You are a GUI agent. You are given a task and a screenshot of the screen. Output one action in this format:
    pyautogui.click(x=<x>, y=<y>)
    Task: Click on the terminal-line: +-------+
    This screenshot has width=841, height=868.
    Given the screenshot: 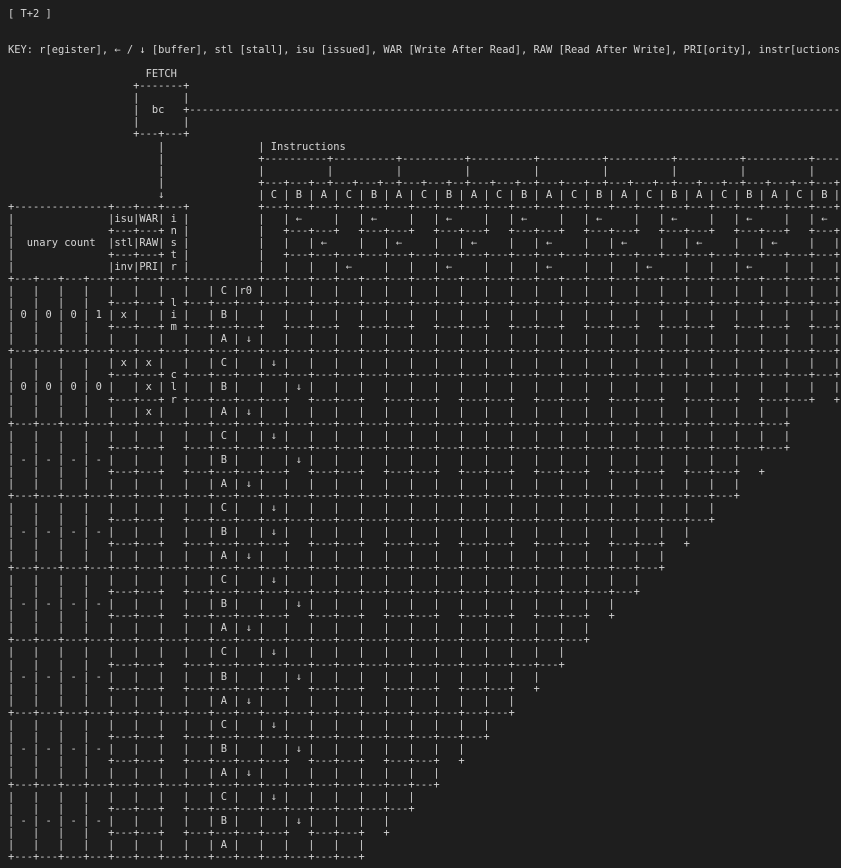 What is the action you would take?
    pyautogui.click(x=99, y=86)
    